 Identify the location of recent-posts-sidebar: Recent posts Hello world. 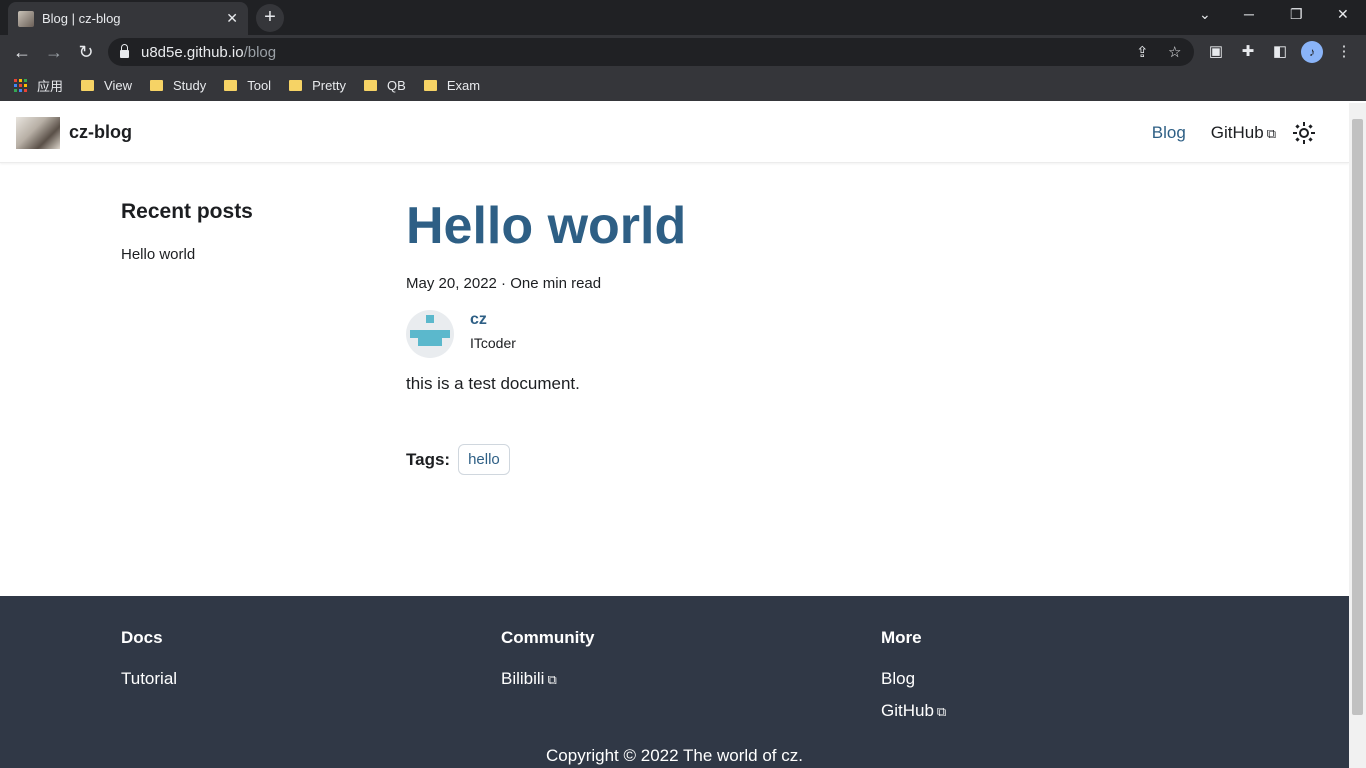
(241, 231).